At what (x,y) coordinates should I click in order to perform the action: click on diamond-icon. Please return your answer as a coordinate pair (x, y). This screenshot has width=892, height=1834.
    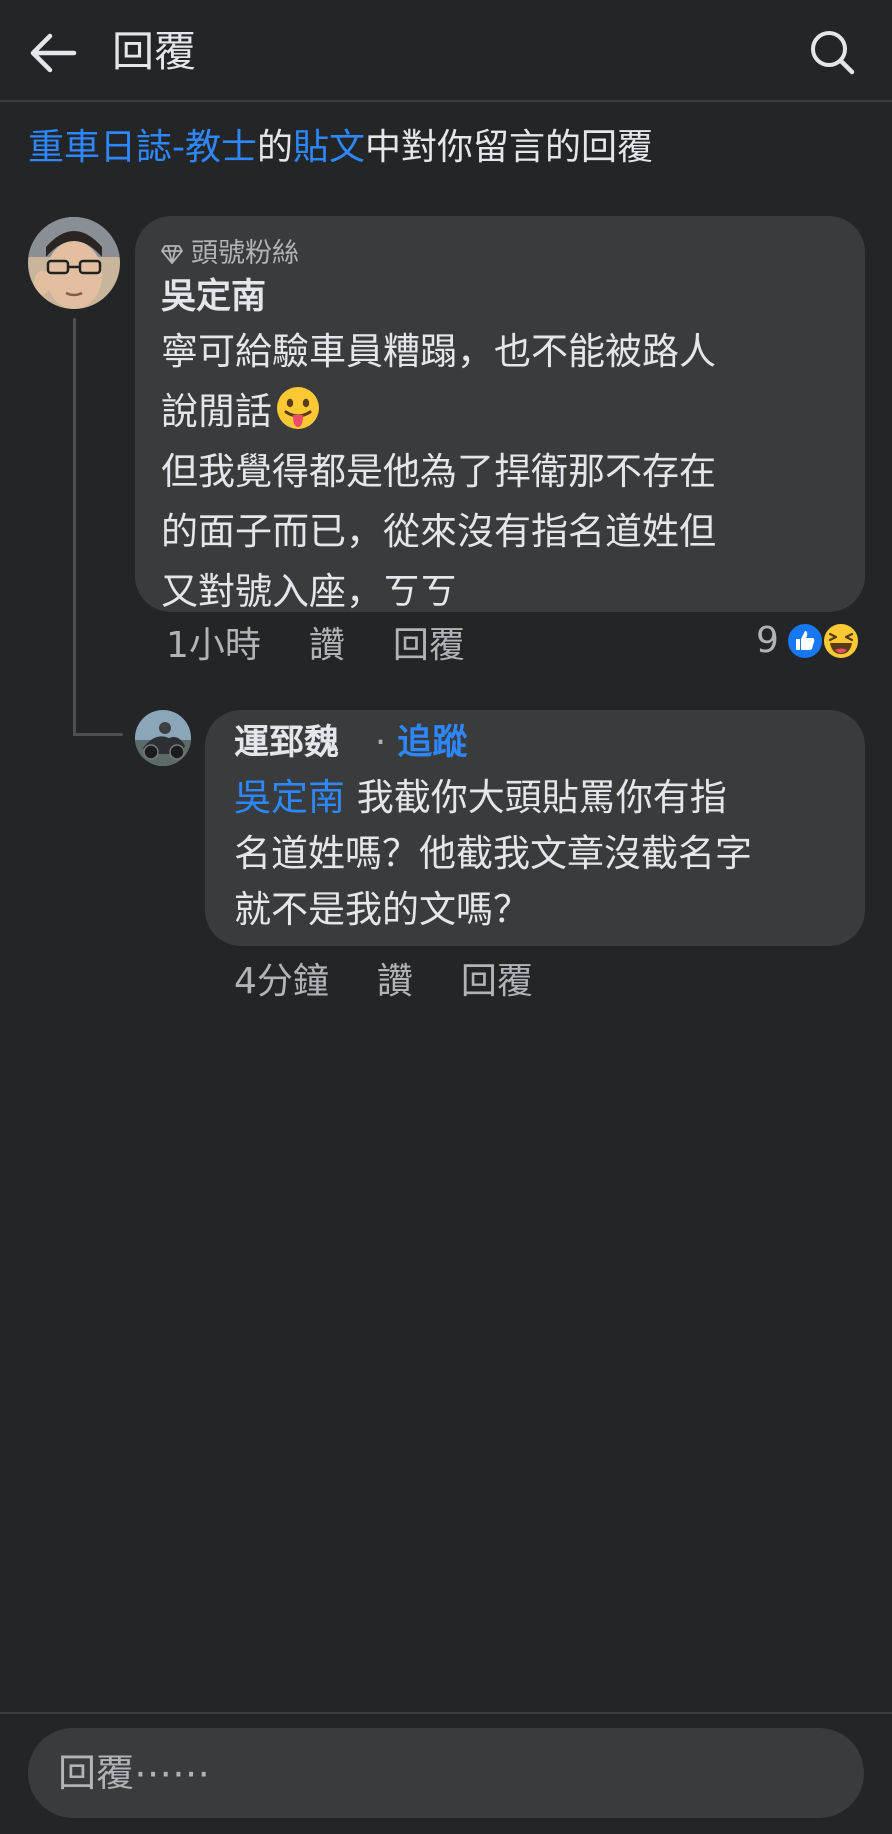
    Looking at the image, I should click on (172, 254).